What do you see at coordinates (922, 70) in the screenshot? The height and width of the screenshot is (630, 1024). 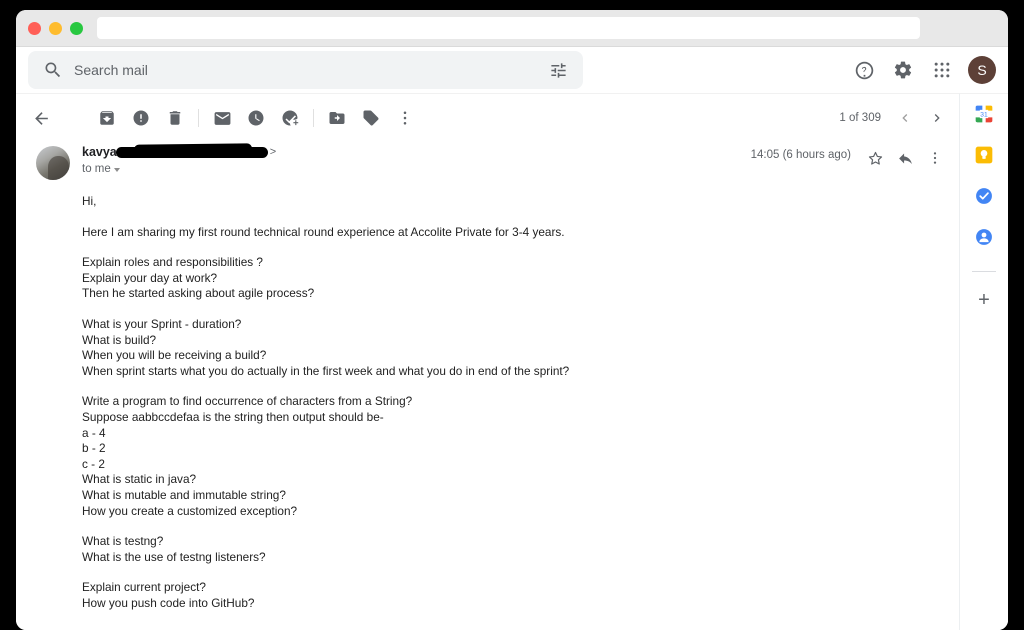 I see `header-actions: S` at bounding box center [922, 70].